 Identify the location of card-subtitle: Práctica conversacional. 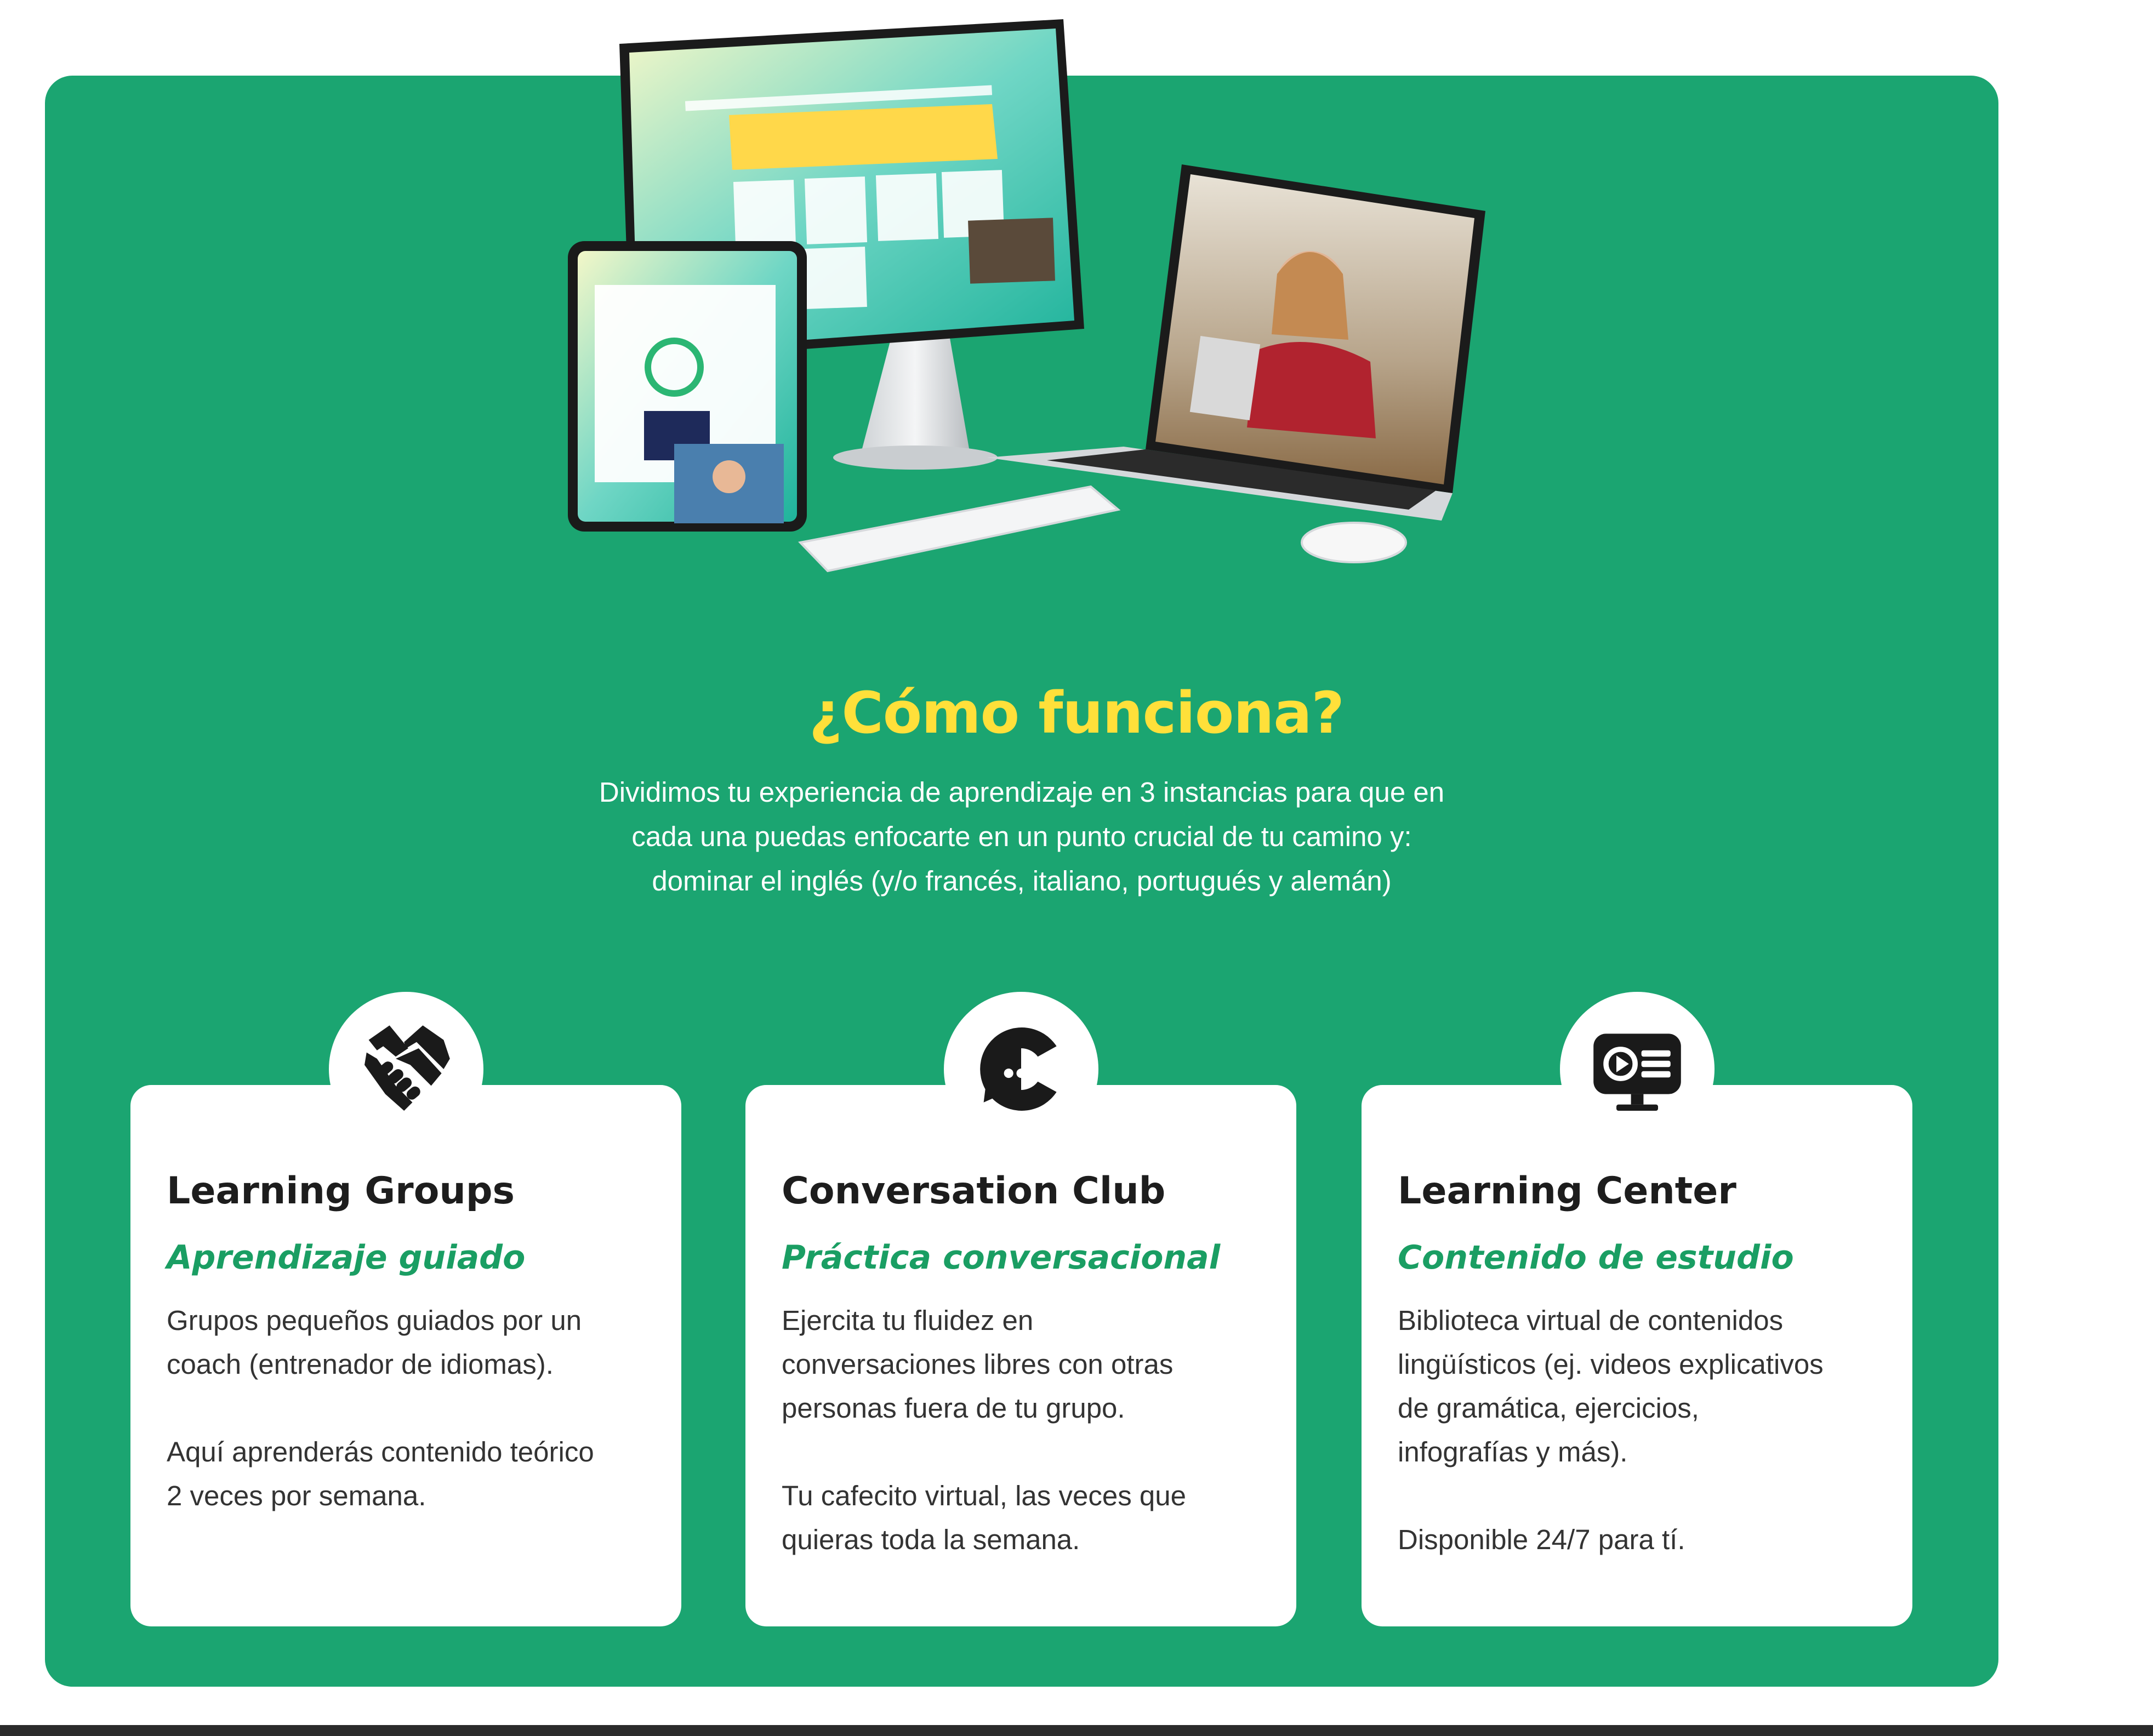
(1001, 1258).